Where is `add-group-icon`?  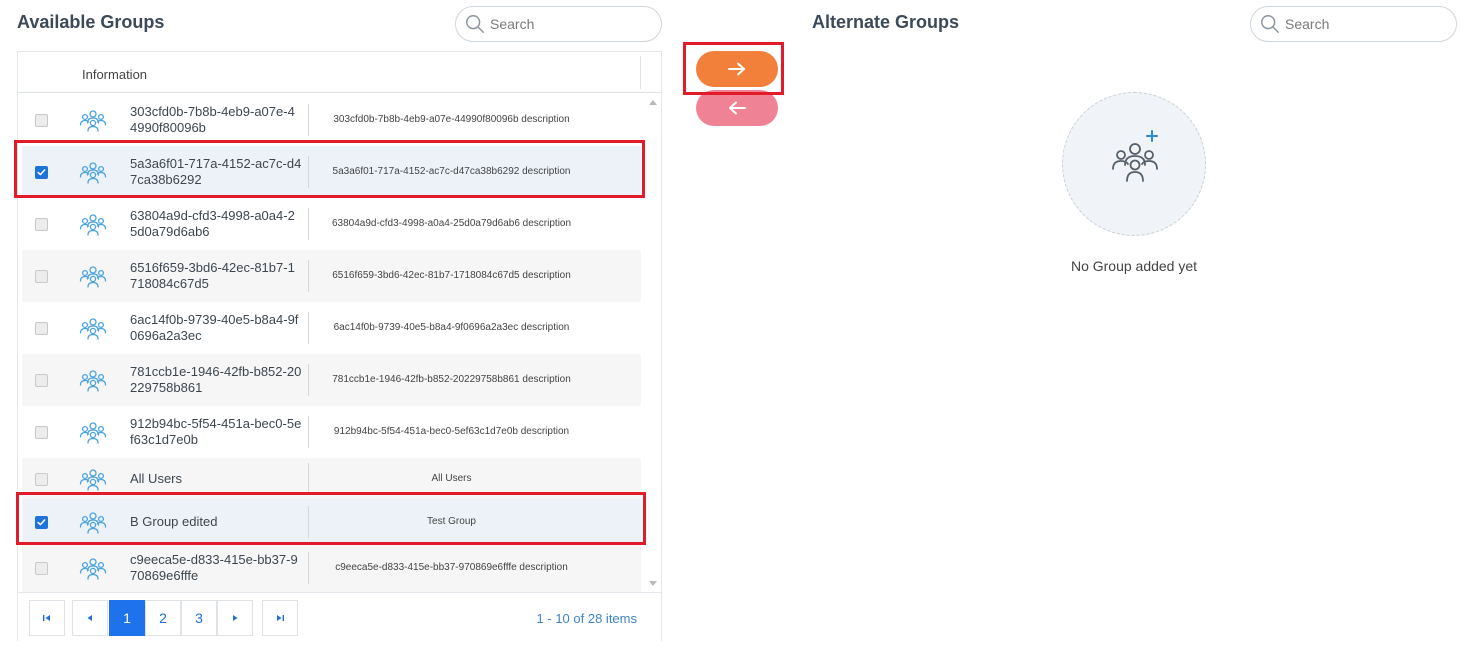 add-group-icon is located at coordinates (1135, 156).